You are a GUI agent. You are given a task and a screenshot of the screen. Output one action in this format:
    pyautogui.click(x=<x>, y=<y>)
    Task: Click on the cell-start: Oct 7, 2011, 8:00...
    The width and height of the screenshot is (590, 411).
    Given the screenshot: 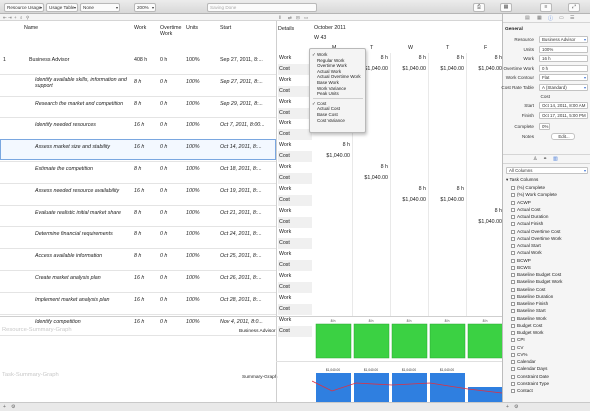 What is the action you would take?
    pyautogui.click(x=242, y=125)
    